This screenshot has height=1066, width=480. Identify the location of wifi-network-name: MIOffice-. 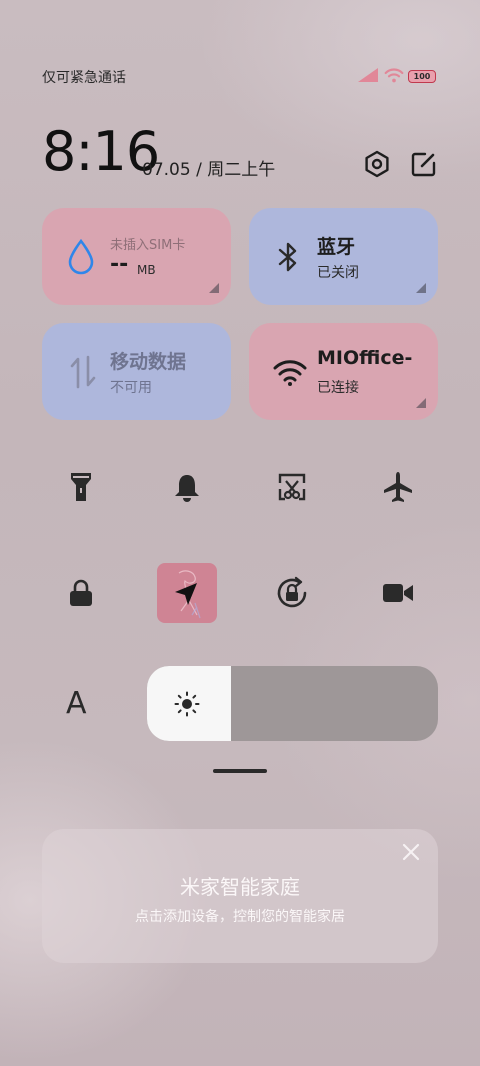
(365, 358).